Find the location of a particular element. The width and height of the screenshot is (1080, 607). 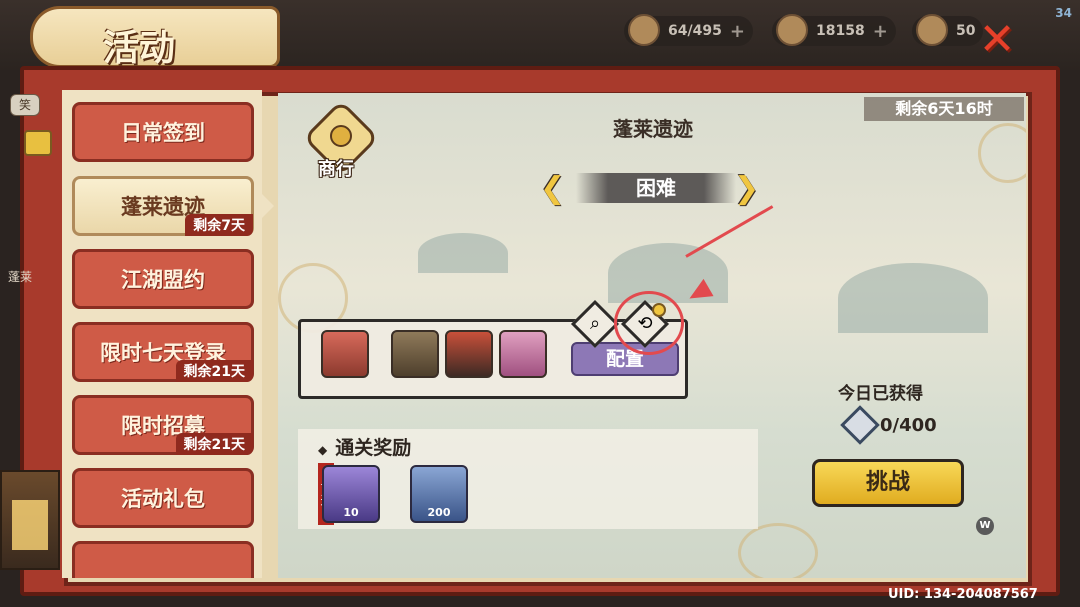

menu-item-penglai: 蓬莱遗迹 剩余7天 is located at coordinates (163, 206).